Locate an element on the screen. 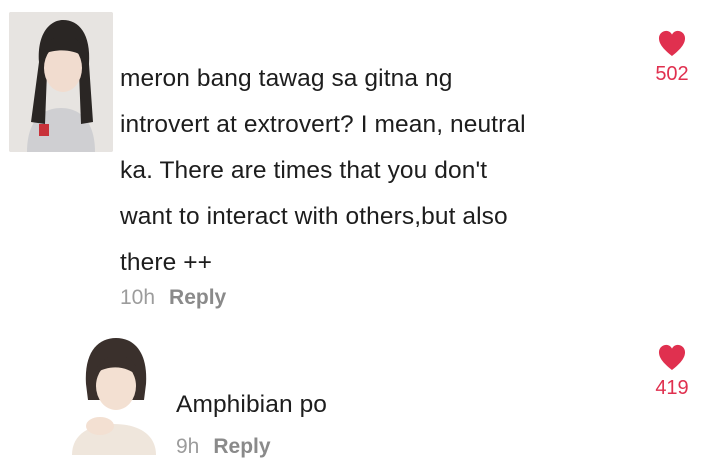 The height and width of the screenshot is (462, 720). comment-meta: 9h Reply is located at coordinates (223, 447).